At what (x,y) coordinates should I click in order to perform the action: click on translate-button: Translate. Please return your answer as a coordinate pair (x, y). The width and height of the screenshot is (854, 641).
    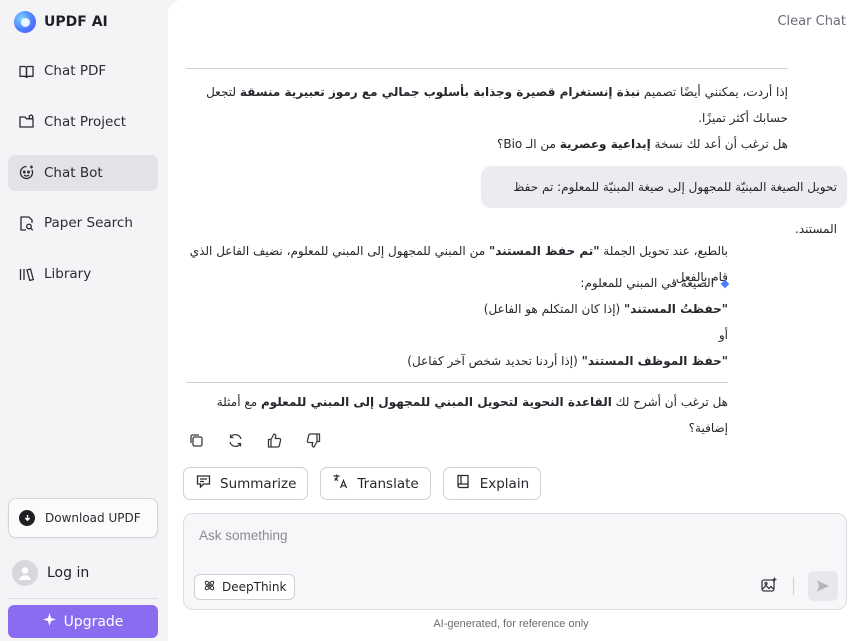
    Looking at the image, I should click on (375, 483).